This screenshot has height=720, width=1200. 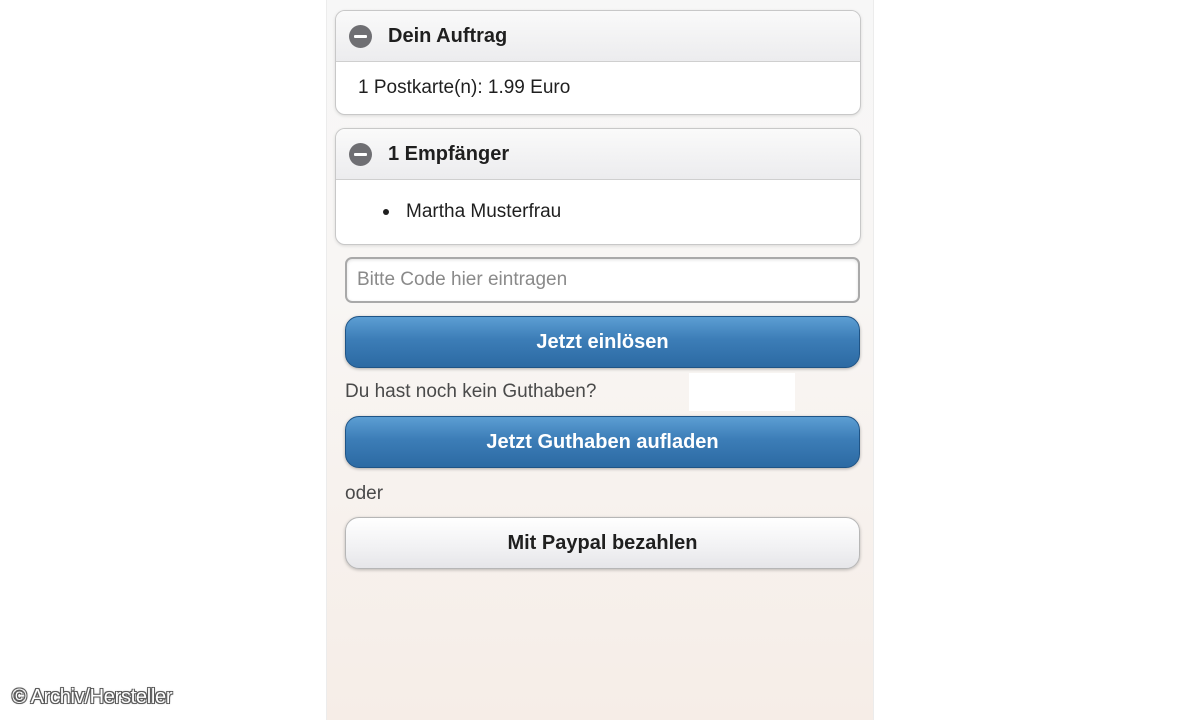 I want to click on voucher-code-input, so click(x=602, y=280).